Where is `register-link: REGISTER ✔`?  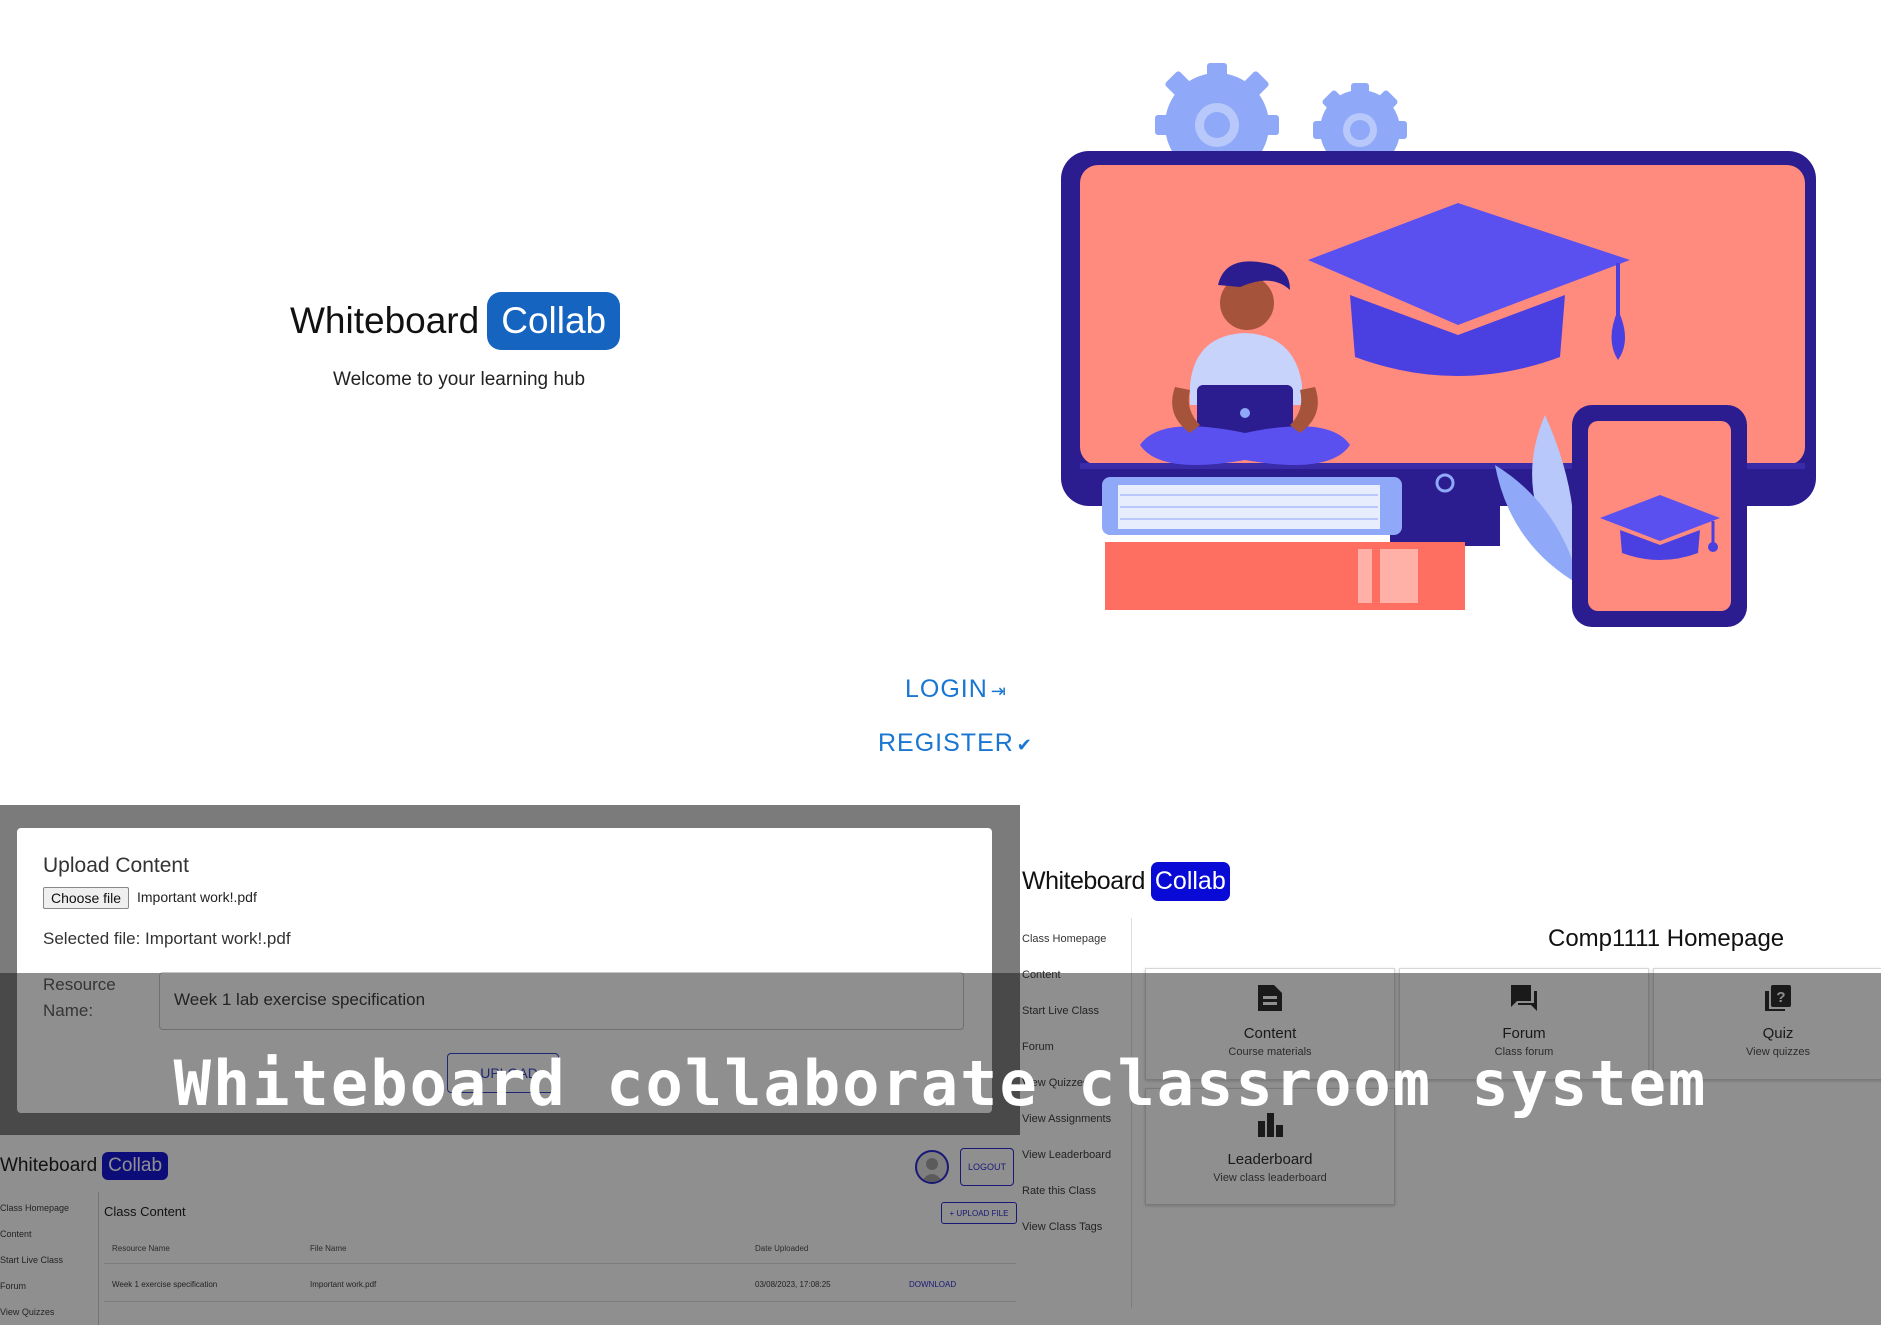 register-link: REGISTER ✔ is located at coordinates (955, 743).